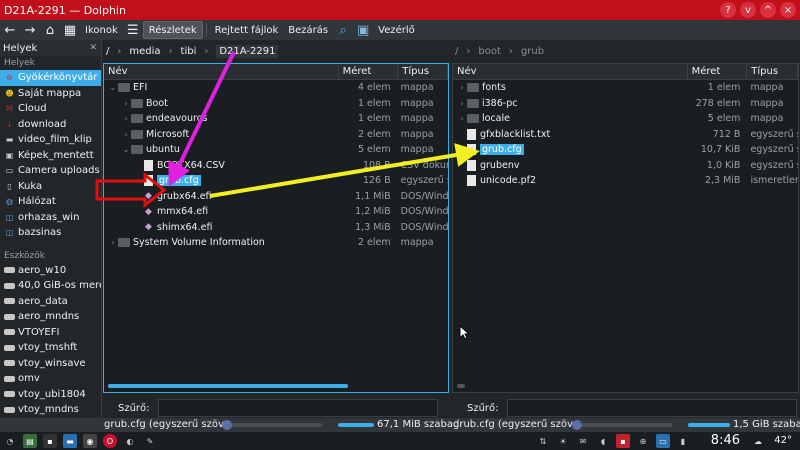 This screenshot has width=800, height=450. Describe the element at coordinates (50, 317) in the screenshot. I see `device-item: aero_mndns` at that location.